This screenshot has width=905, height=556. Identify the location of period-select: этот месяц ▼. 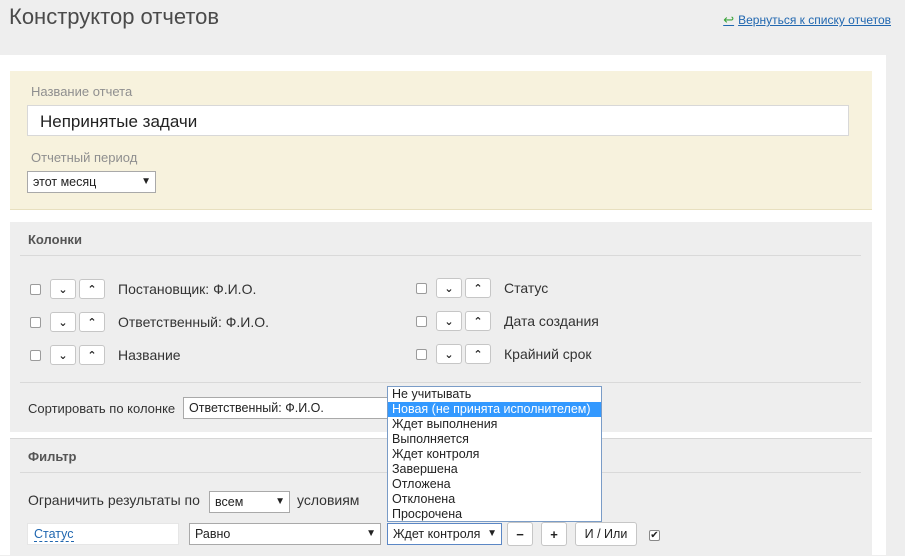
(91, 182).